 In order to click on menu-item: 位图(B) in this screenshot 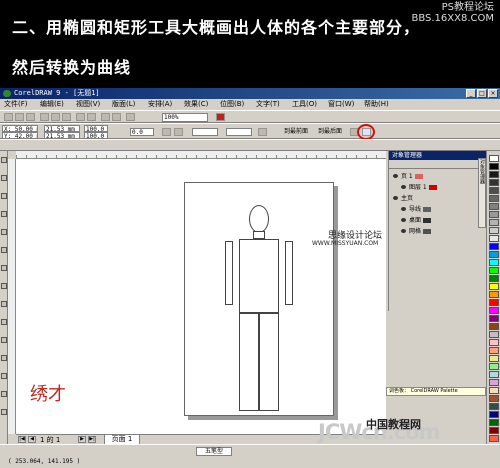, I will do `click(232, 104)`.